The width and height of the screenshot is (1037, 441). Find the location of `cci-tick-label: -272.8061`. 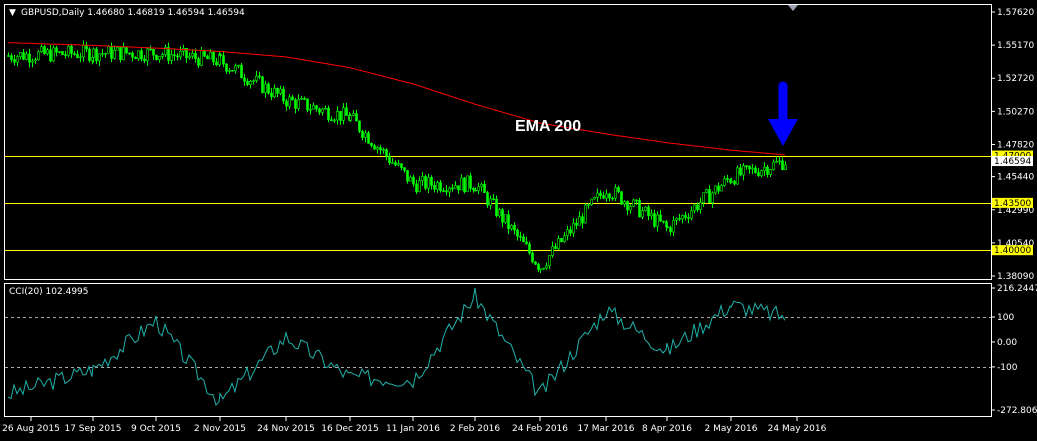

cci-tick-label: -272.8061 is located at coordinates (1017, 411).